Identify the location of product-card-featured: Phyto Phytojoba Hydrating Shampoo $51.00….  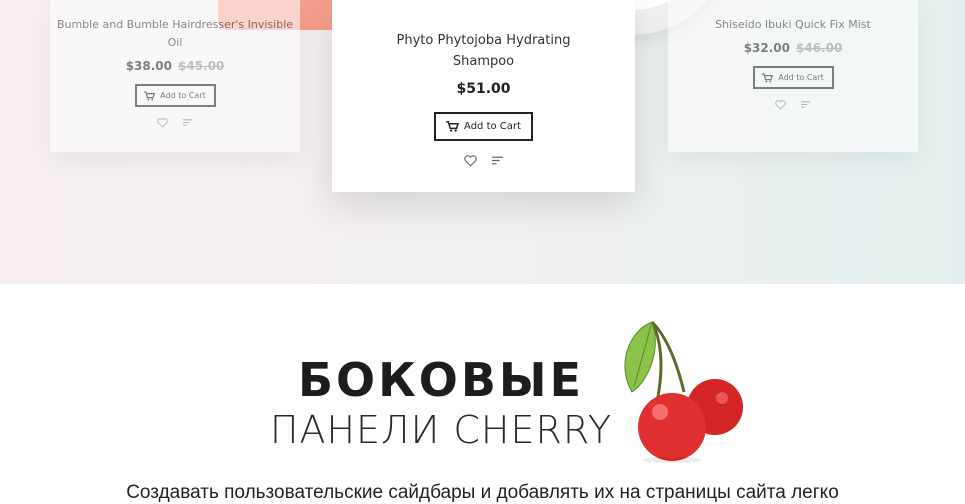
(483, 96).